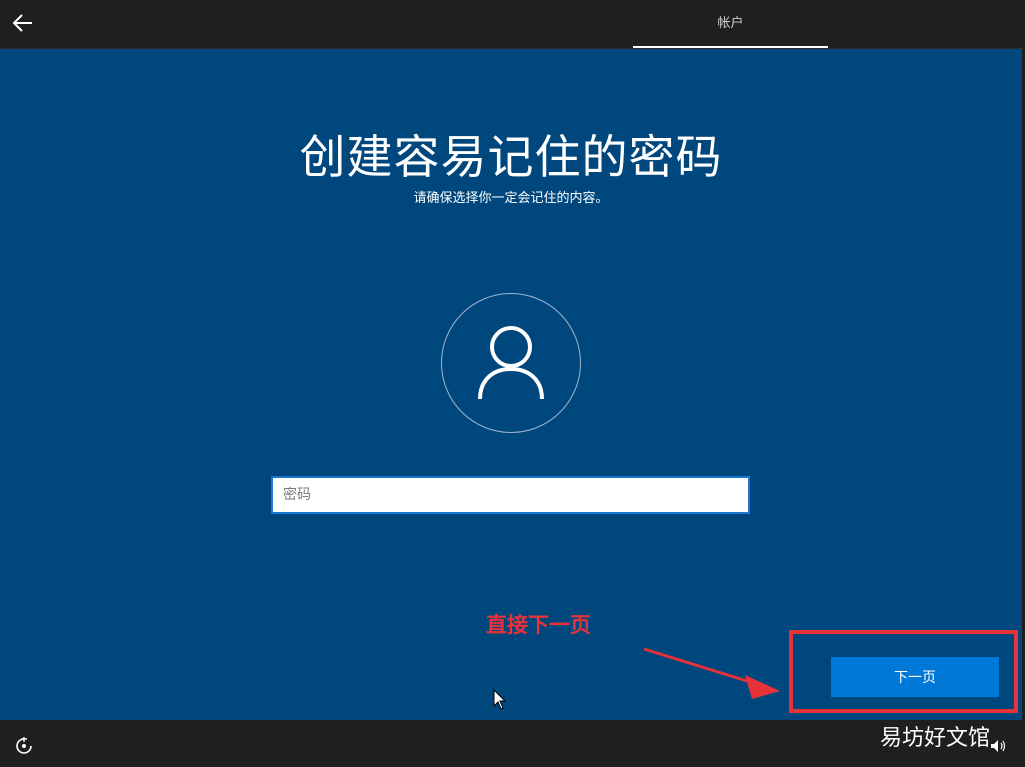 The image size is (1025, 767). I want to click on tab-account-label: 帐户, so click(730, 23).